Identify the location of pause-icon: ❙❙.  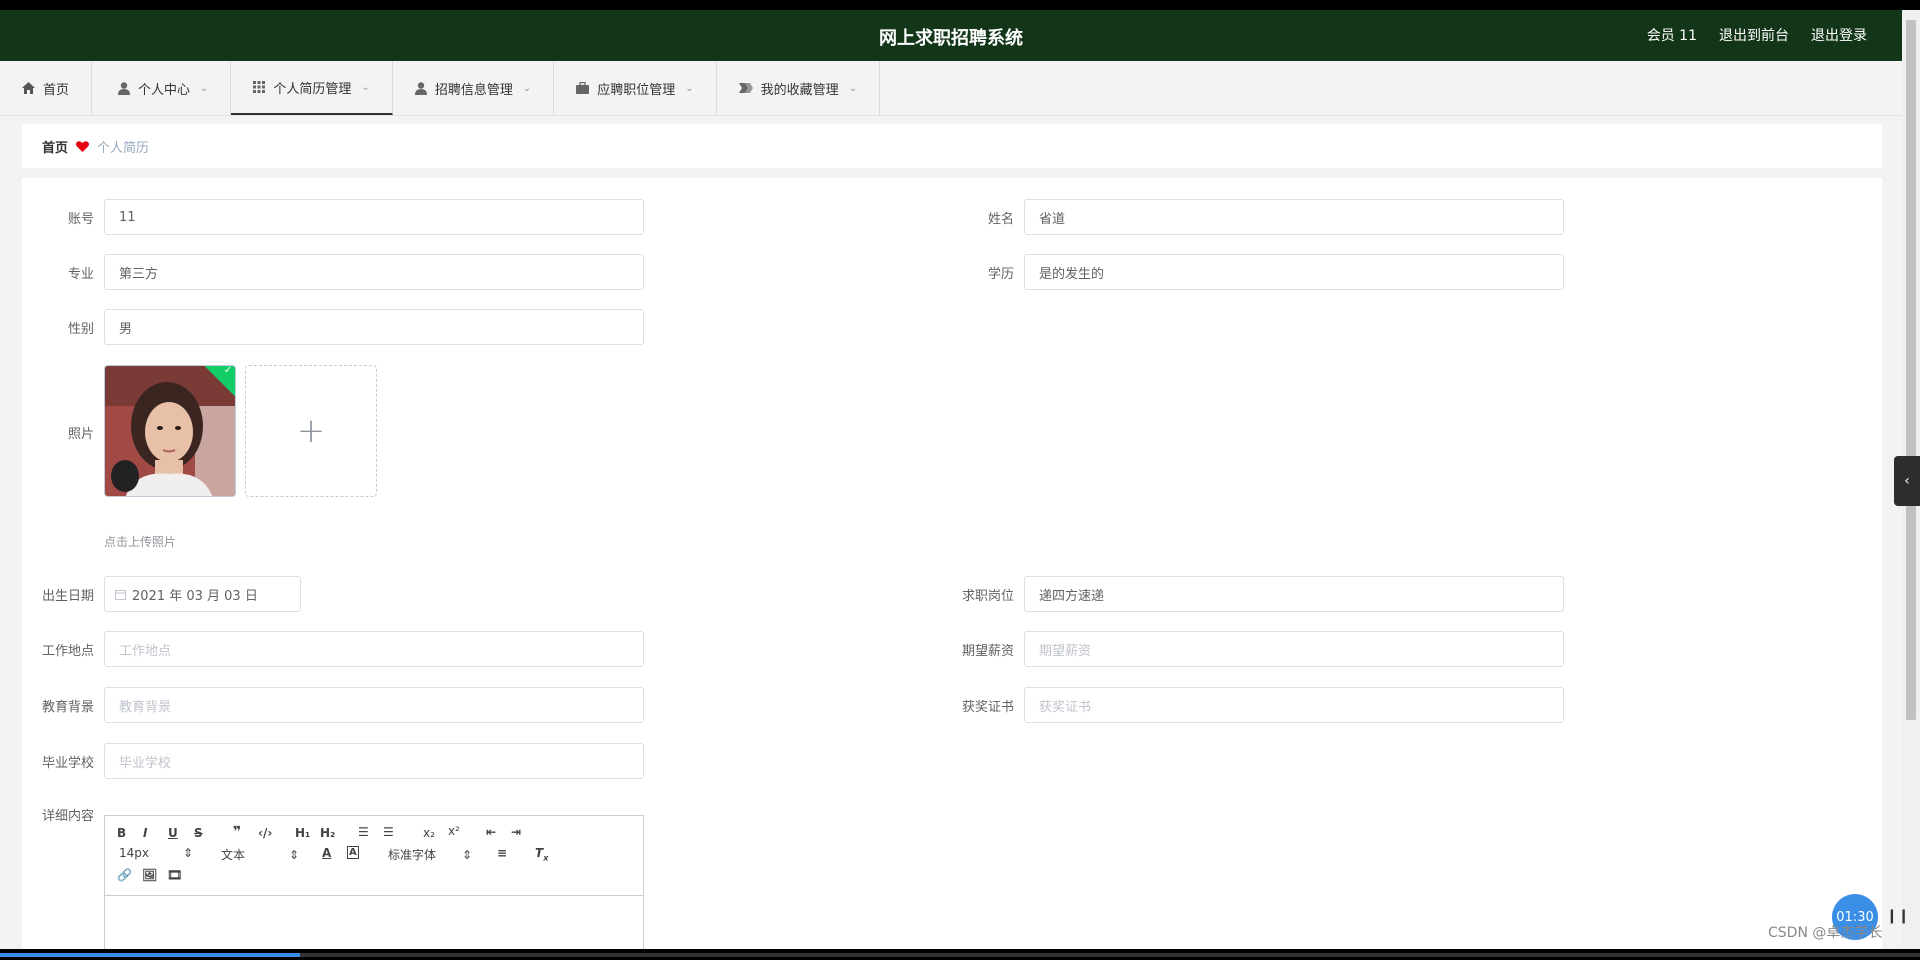
(1897, 916).